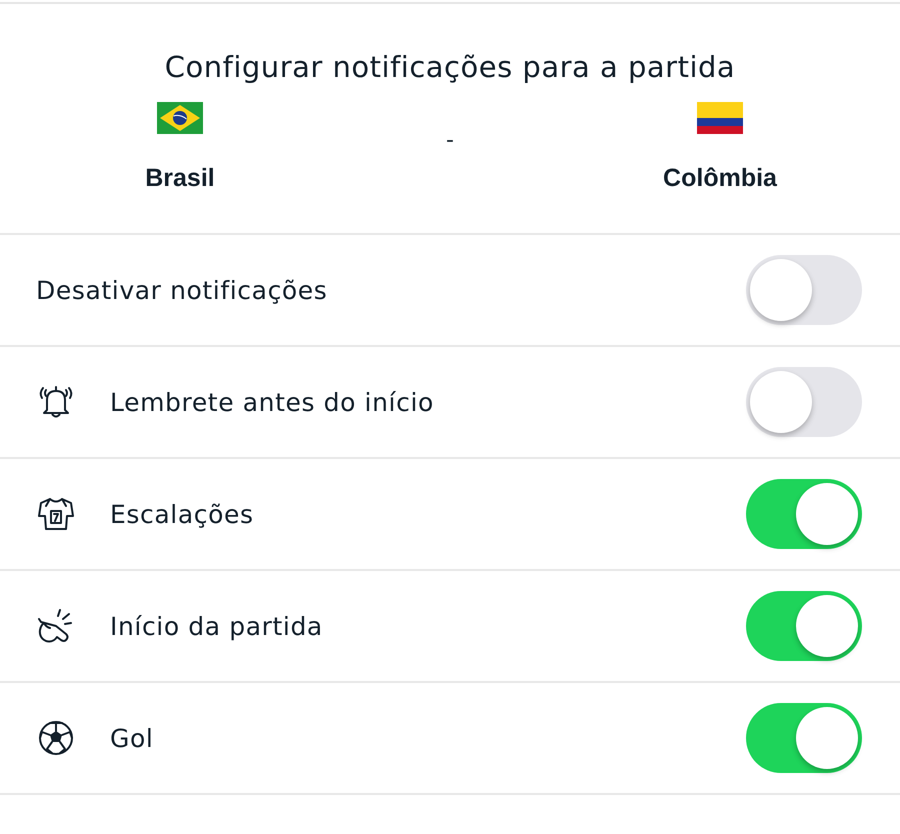 This screenshot has width=900, height=834. Describe the element at coordinates (450, 67) in the screenshot. I see `dialog-title: Configurar notificações para a partida` at that location.